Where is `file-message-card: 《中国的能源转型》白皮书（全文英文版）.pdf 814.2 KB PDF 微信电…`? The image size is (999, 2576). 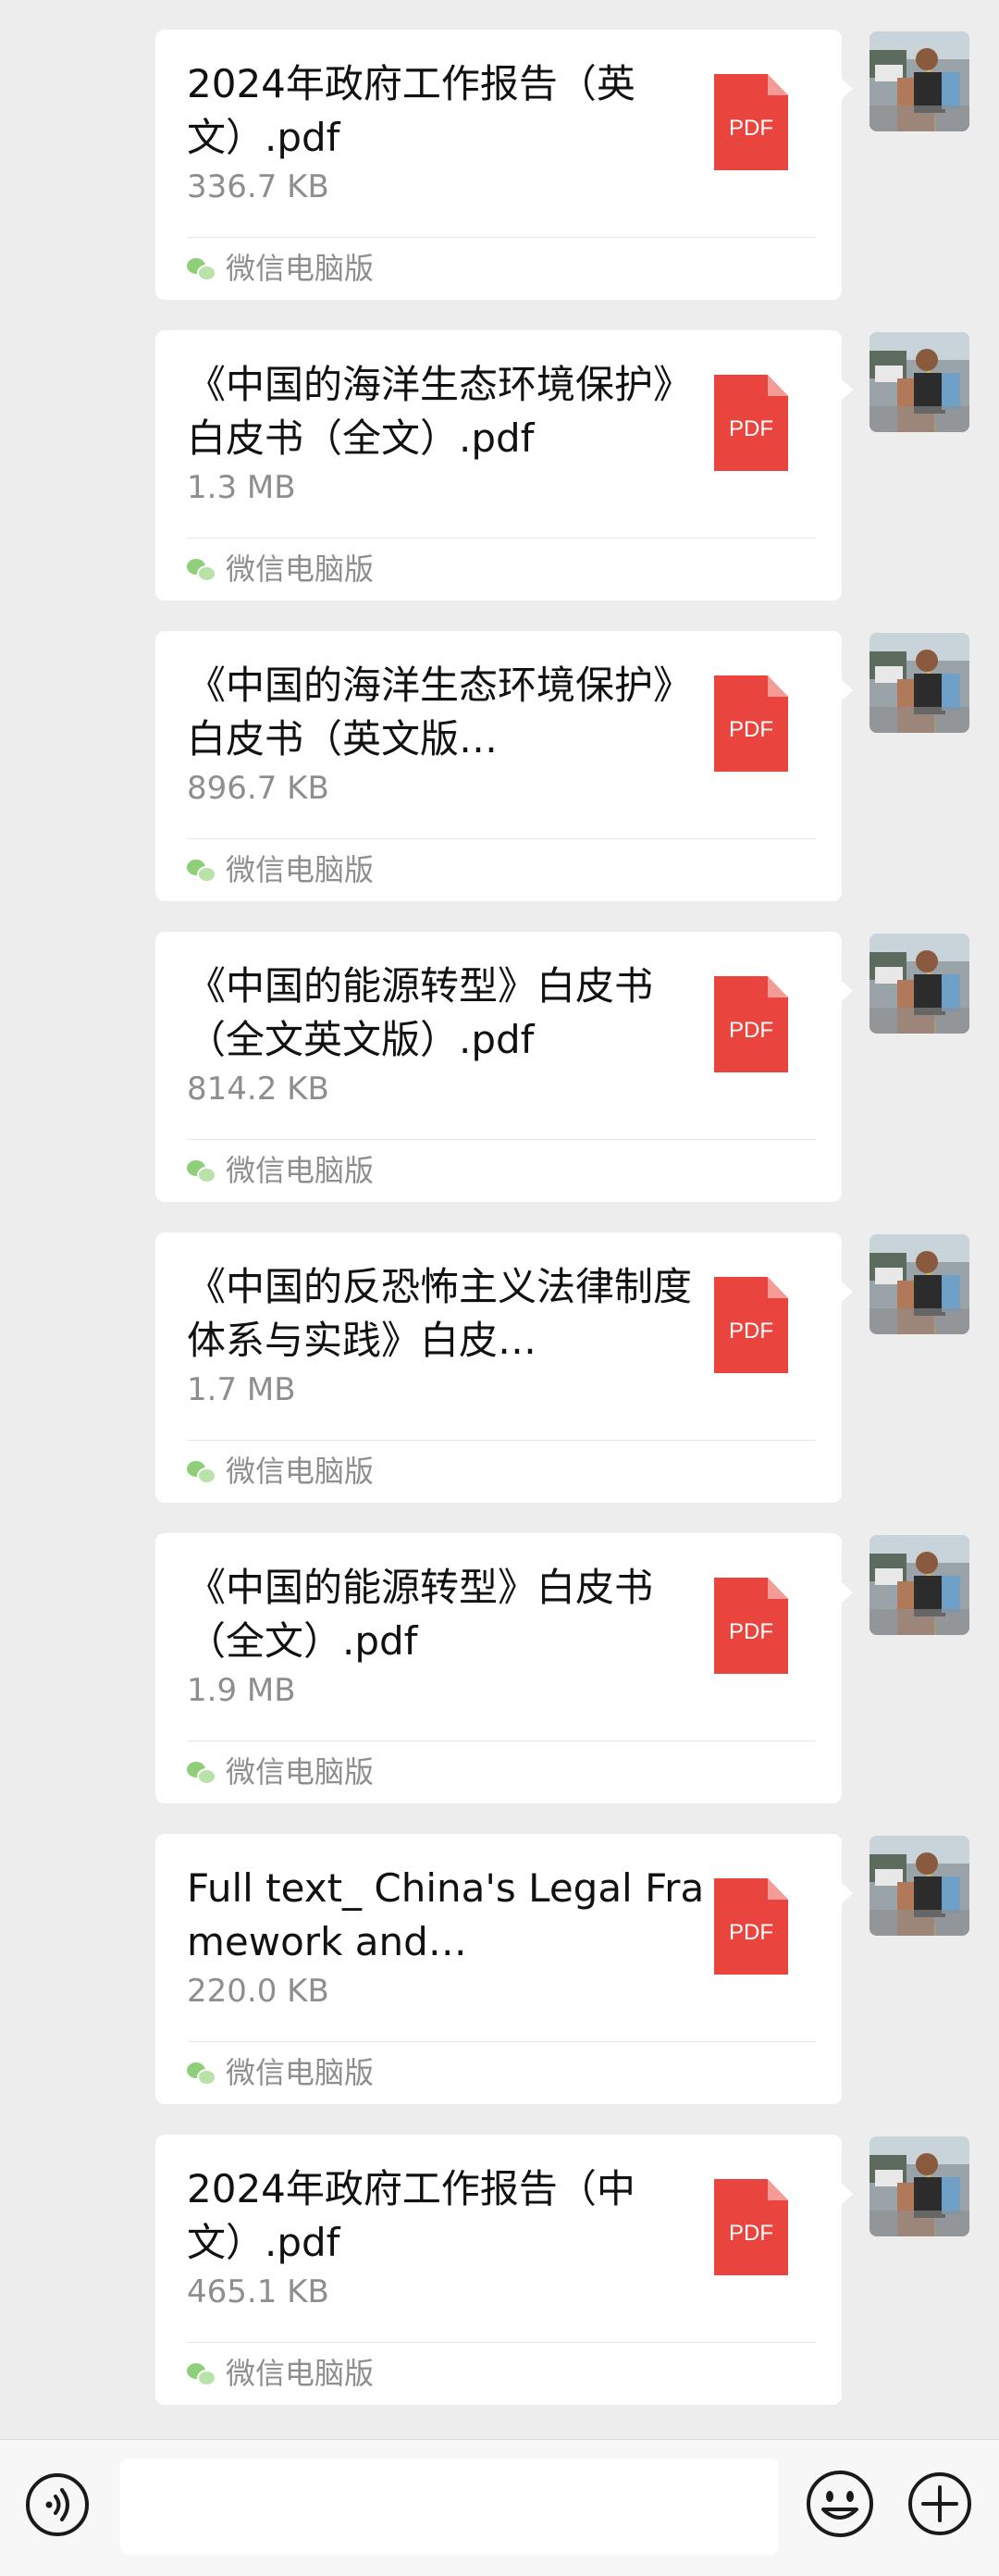 file-message-card: 《中国的能源转型》白皮书（全文英文版）.pdf 814.2 KB PDF 微信电… is located at coordinates (504, 1067).